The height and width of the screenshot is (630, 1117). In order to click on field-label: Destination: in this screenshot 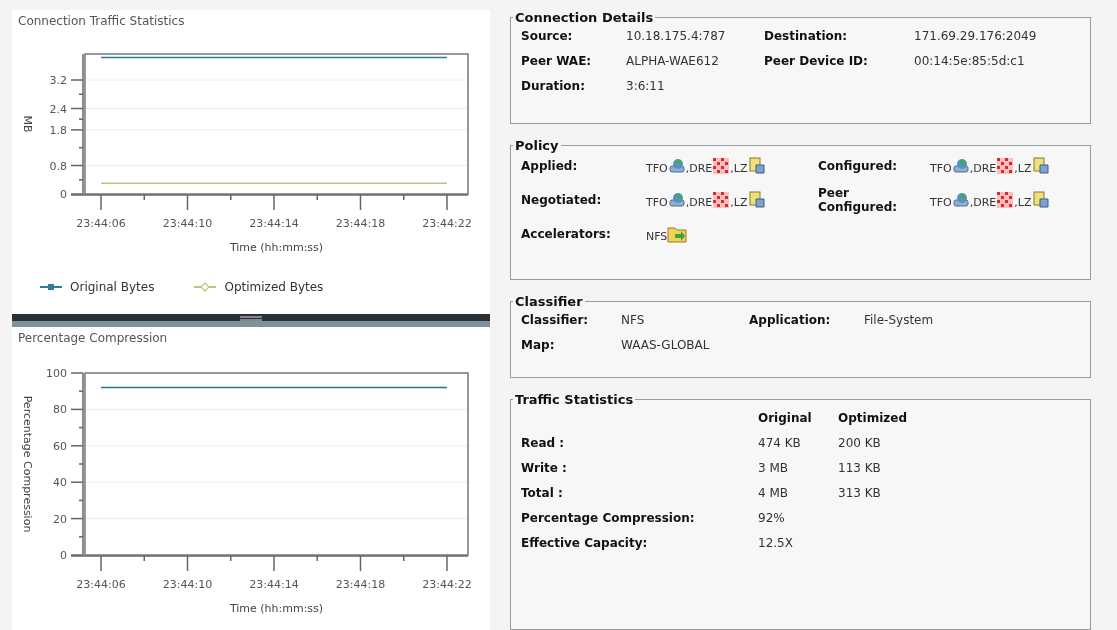, I will do `click(806, 36)`.